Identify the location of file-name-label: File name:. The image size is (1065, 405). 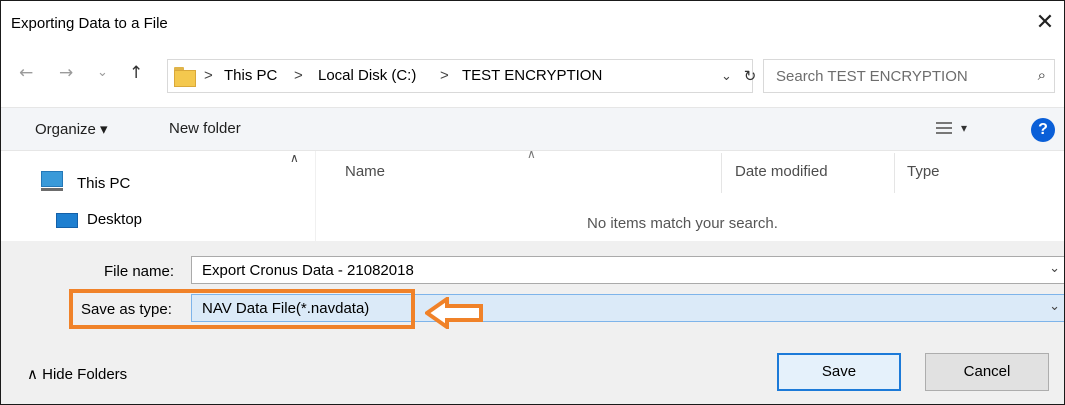
(139, 271).